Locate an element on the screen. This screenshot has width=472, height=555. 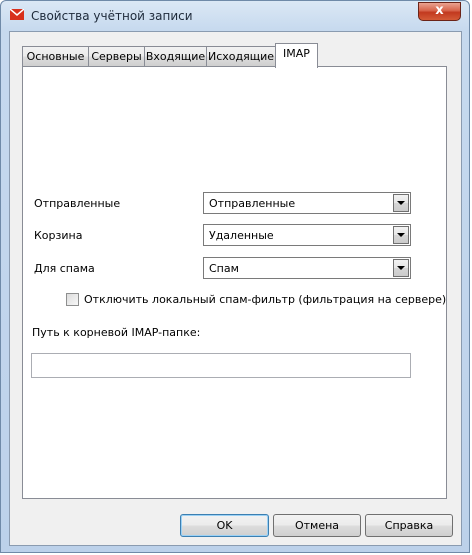
trash-folder-select: Удаленные is located at coordinates (307, 235).